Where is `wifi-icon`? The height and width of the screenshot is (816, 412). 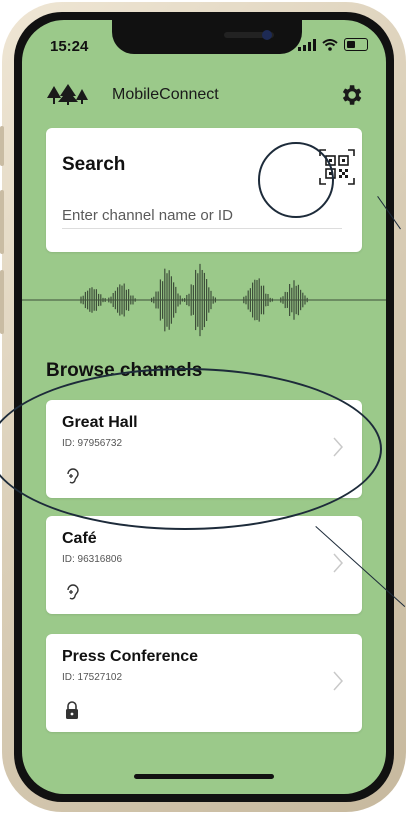 wifi-icon is located at coordinates (330, 44).